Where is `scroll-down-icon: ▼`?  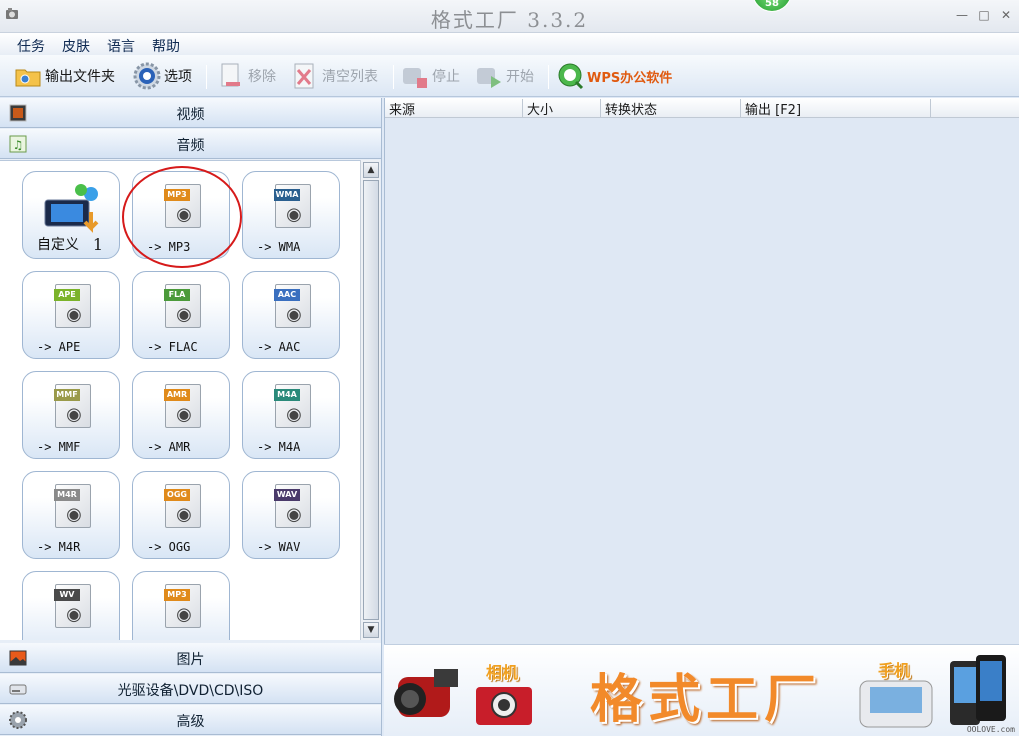 scroll-down-icon: ▼ is located at coordinates (371, 630).